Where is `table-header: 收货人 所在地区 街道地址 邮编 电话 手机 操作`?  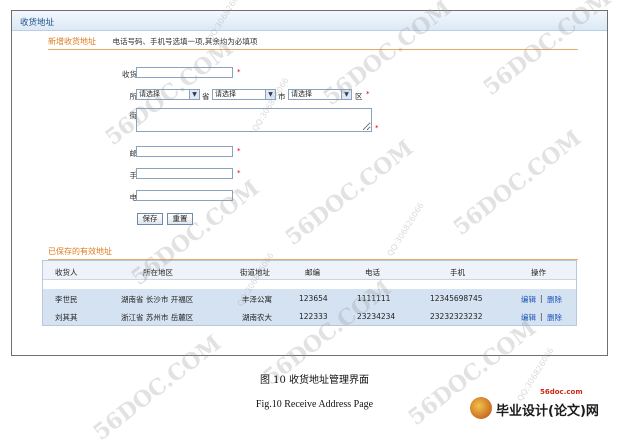 table-header: 收货人 所在地区 街道地址 邮编 电话 手机 操作 is located at coordinates (309, 270).